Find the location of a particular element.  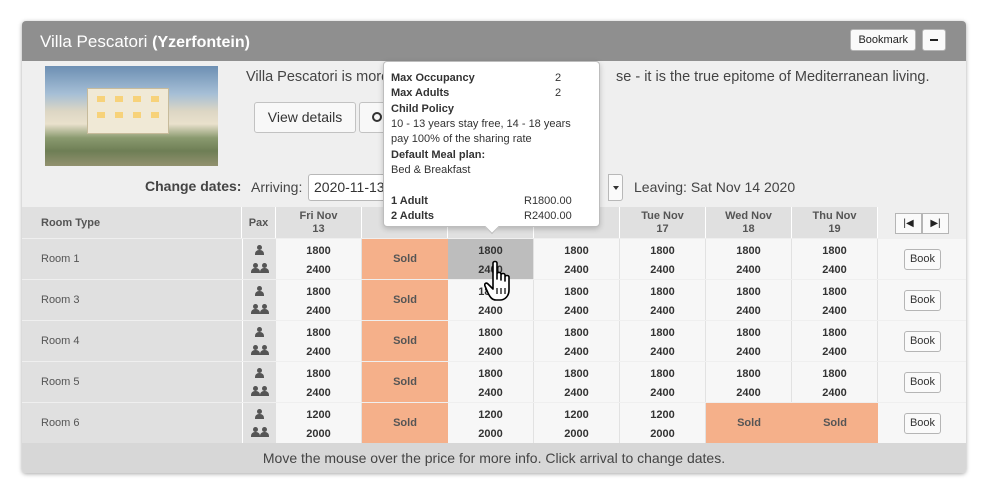

arriving-date-input: 2020-11-13 is located at coordinates (348, 187).